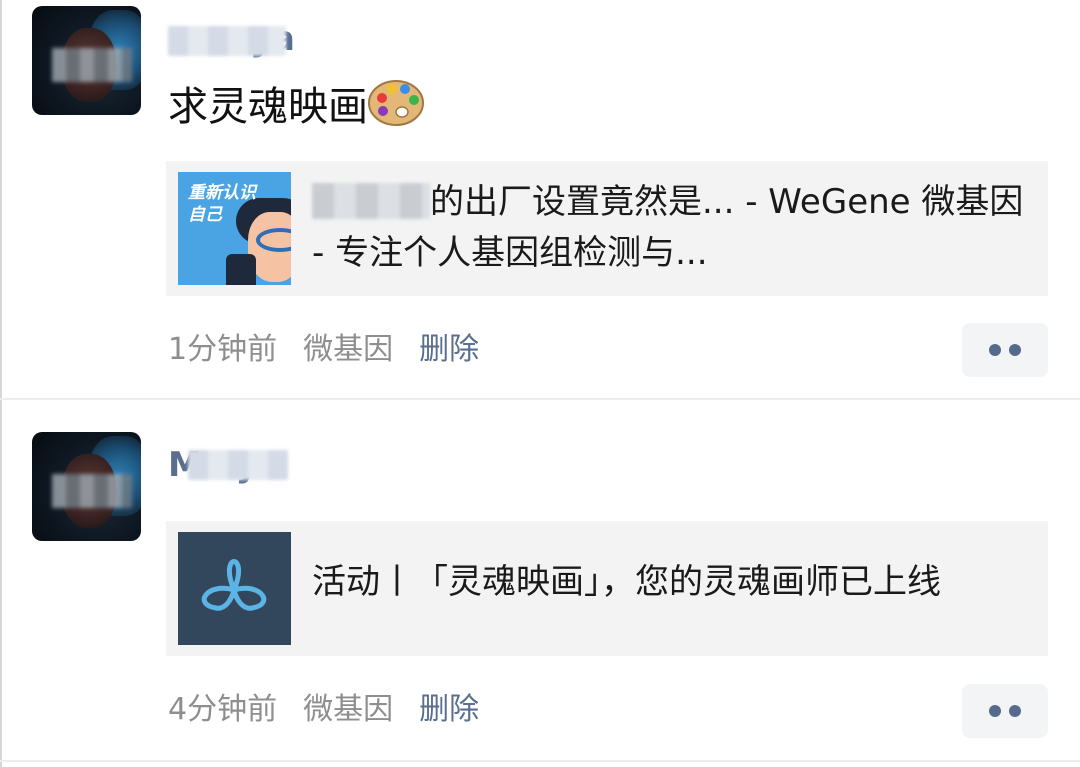 This screenshot has width=1080, height=767. Describe the element at coordinates (223, 709) in the screenshot. I see `post-time: 4分钟前` at that location.